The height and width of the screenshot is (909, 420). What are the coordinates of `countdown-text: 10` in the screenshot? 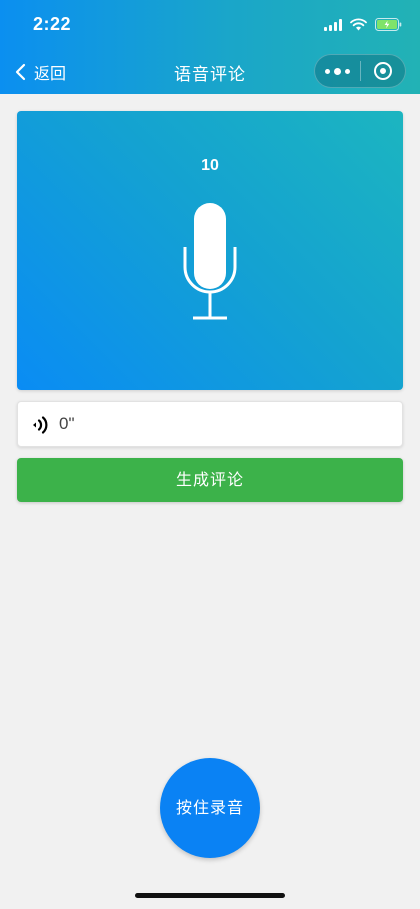 It's located at (210, 165).